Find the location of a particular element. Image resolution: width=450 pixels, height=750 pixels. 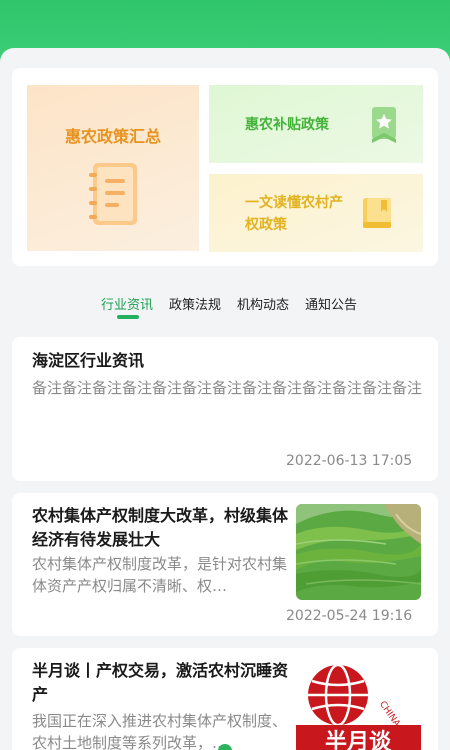

category-tabs: 行业资讯 政策法规 机构动态 通知公告 is located at coordinates (225, 306).